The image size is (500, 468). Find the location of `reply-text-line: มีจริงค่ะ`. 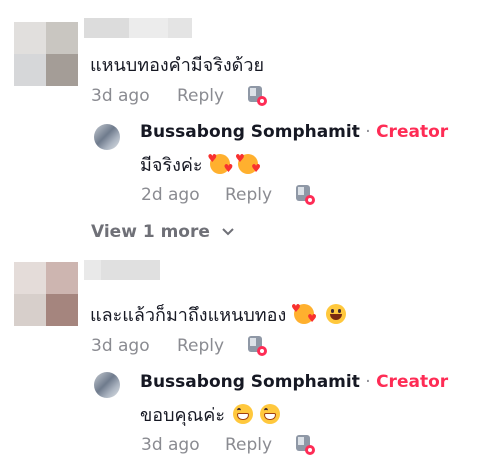

reply-text-line: มีจริงค่ะ is located at coordinates (200, 164).